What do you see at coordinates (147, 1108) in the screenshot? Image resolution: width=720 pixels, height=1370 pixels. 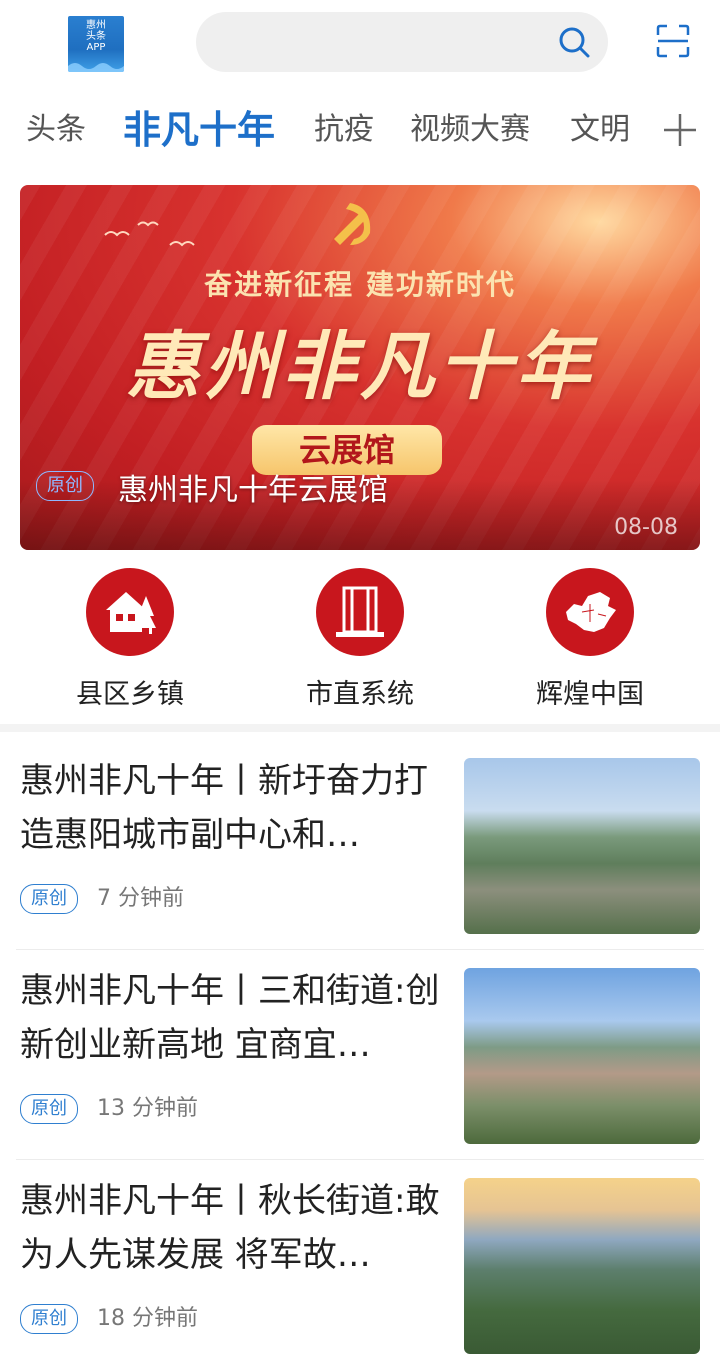 I see `news-time: 13 分钟前` at bounding box center [147, 1108].